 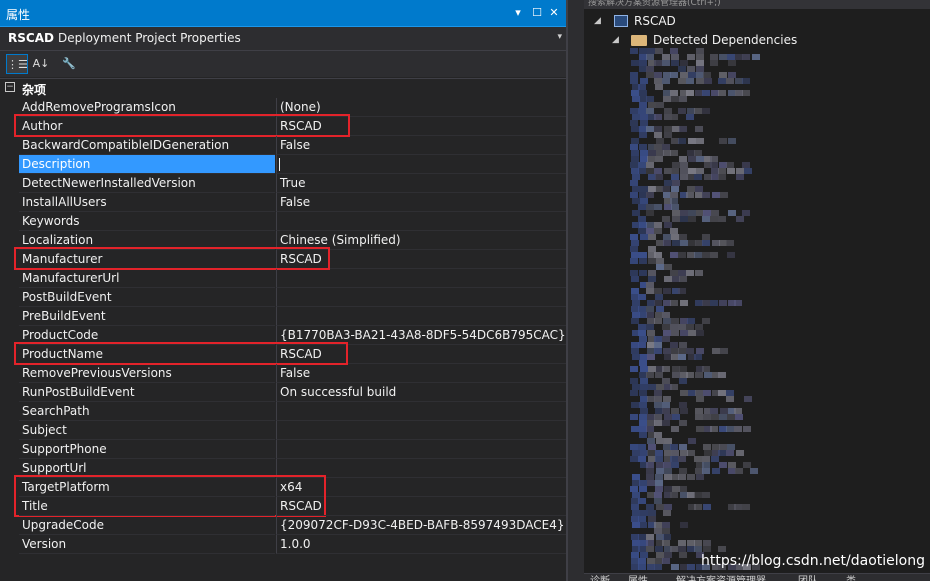 What do you see at coordinates (147, 392) in the screenshot?
I see `property-name: RunPostBuildEvent` at bounding box center [147, 392].